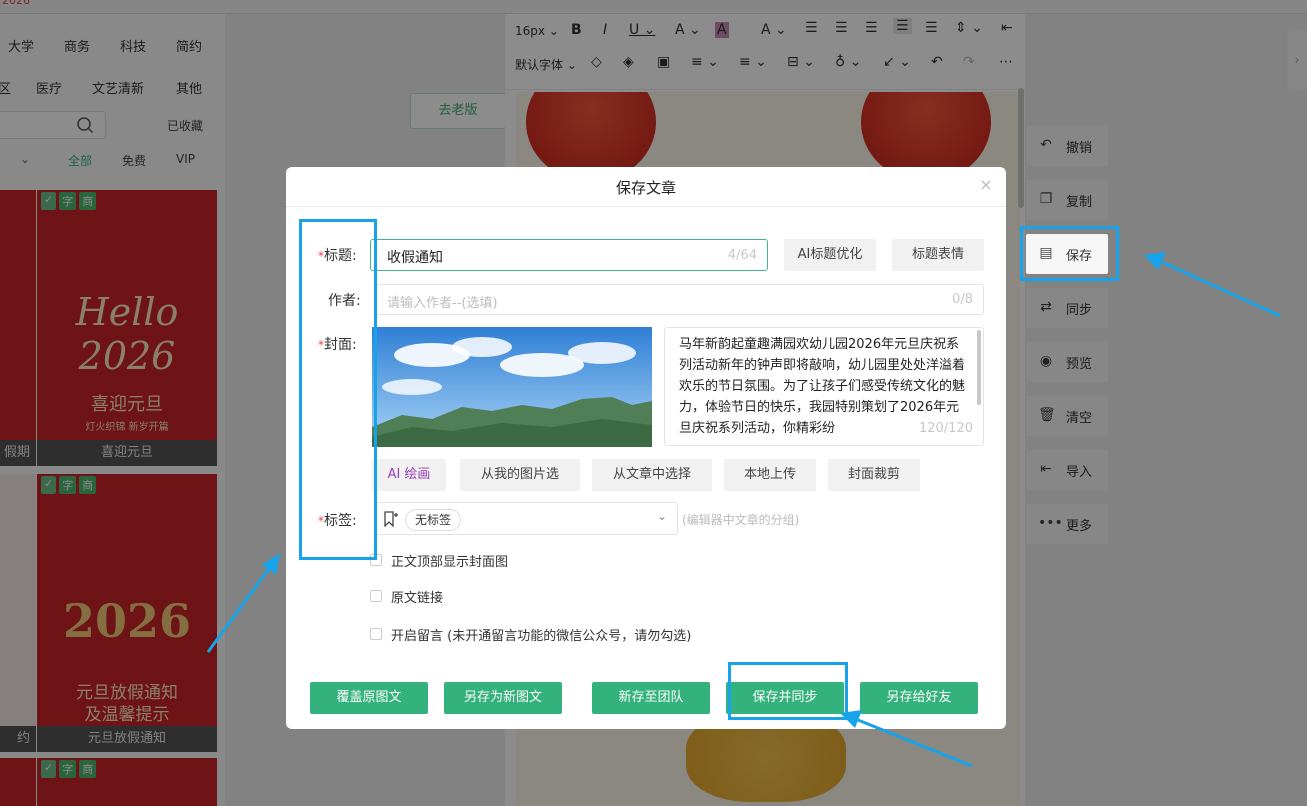  Describe the element at coordinates (645, 188) in the screenshot. I see `dialog-title: 保存文章` at that location.